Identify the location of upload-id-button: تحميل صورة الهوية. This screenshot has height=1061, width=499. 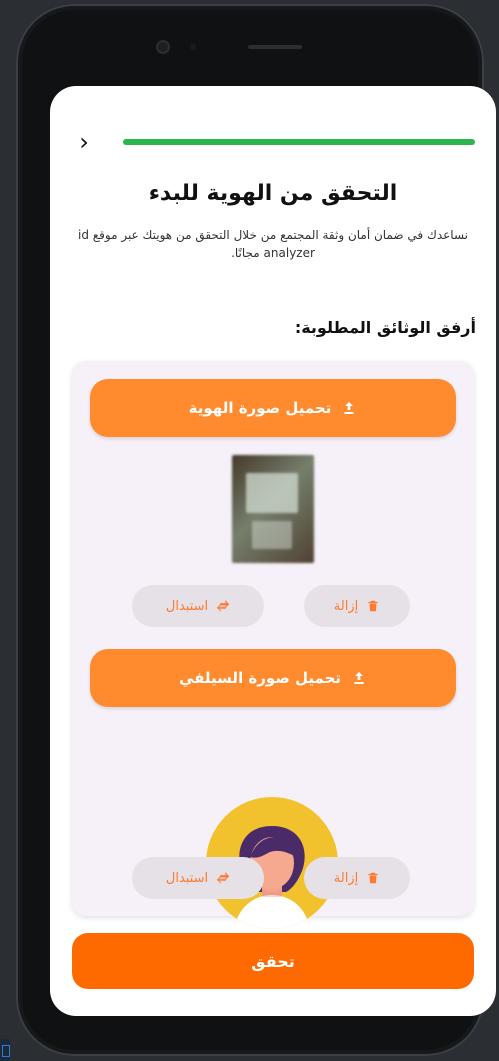
(273, 408).